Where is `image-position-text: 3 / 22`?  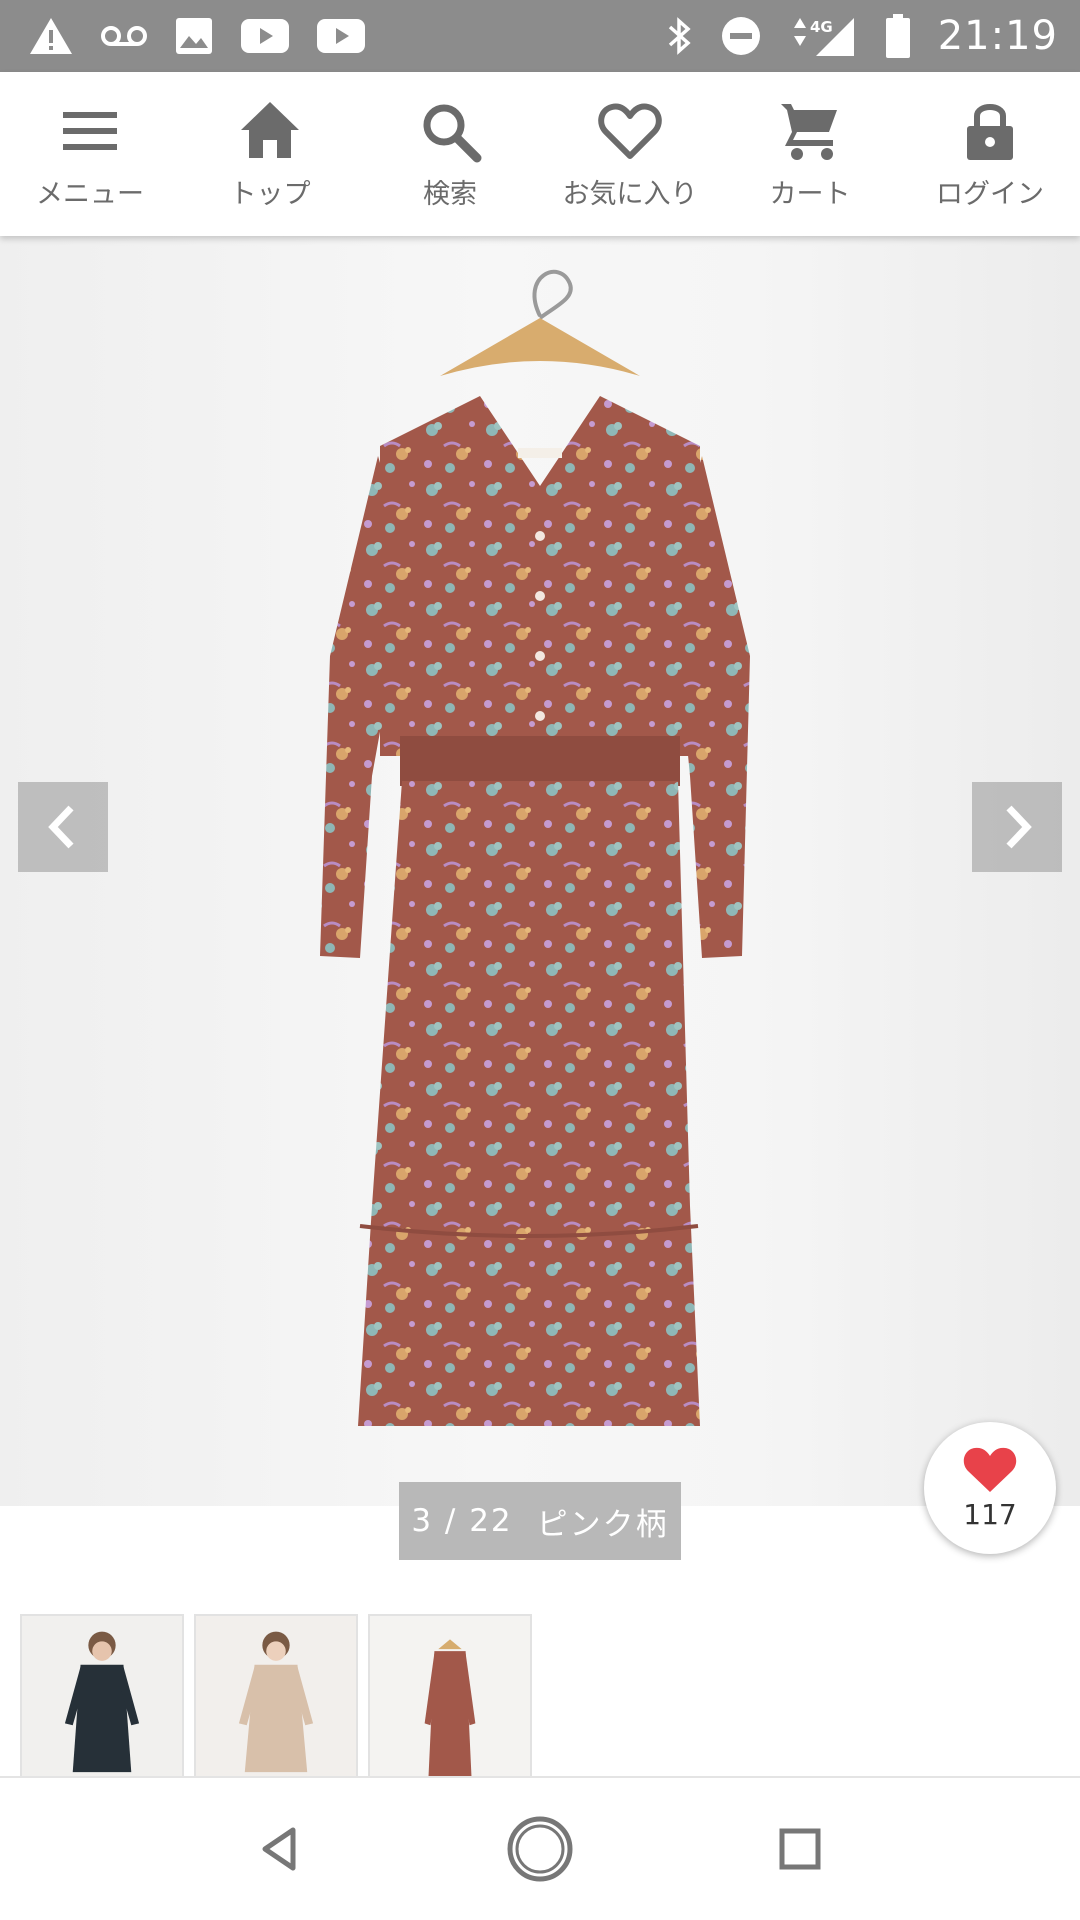
image-position-text: 3 / 22 is located at coordinates (462, 1521).